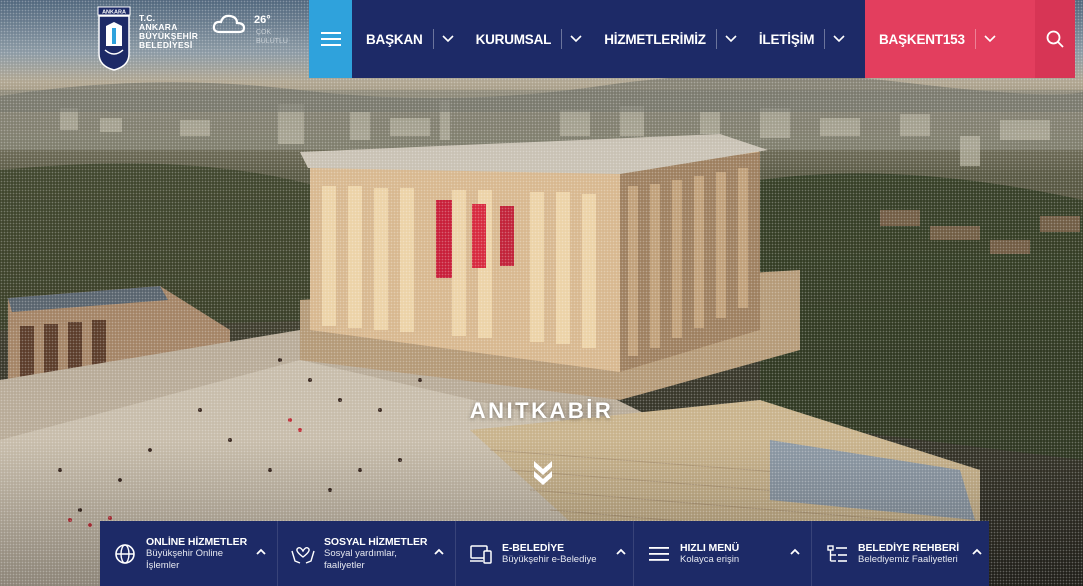  I want to click on menu-button, so click(330, 39).